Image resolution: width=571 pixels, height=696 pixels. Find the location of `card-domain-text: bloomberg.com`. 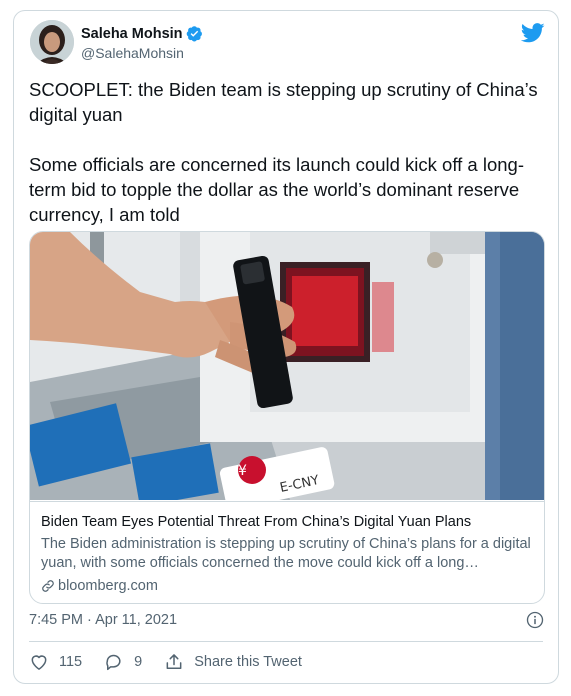

card-domain-text: bloomberg.com is located at coordinates (108, 586).